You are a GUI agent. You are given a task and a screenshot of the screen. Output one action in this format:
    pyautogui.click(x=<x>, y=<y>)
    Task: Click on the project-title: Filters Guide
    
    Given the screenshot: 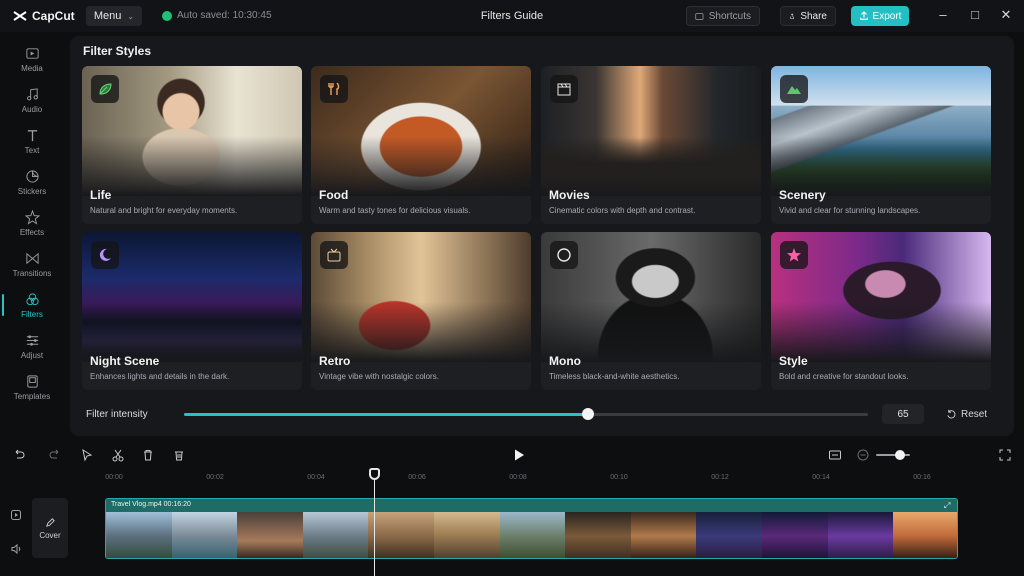 What is the action you would take?
    pyautogui.click(x=512, y=16)
    